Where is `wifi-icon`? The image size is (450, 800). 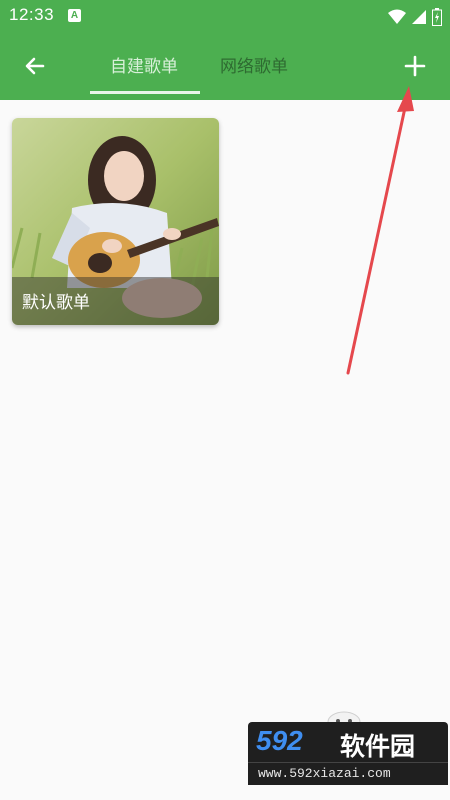
wifi-icon is located at coordinates (396, 16).